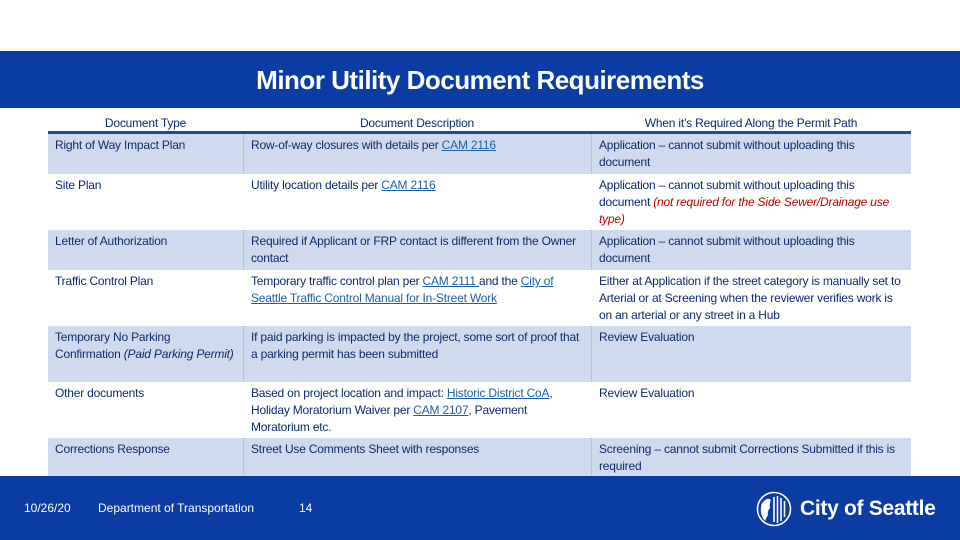  I want to click on city-of-seattle-logo: City of Seattle, so click(846, 509).